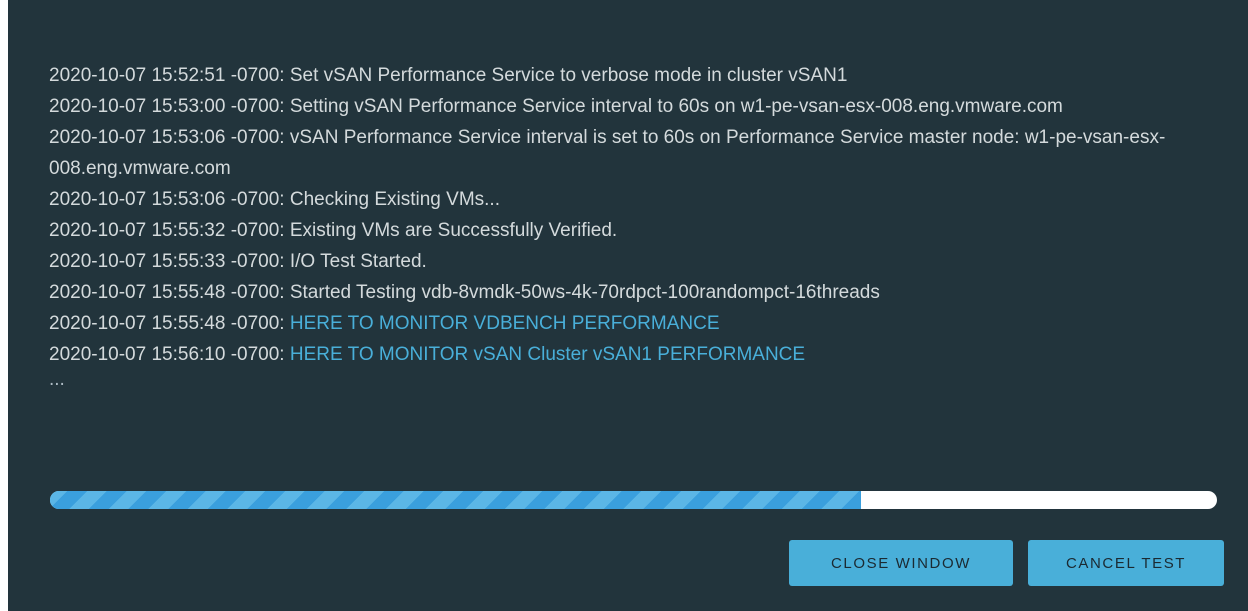 This screenshot has width=1248, height=611. Describe the element at coordinates (901, 563) in the screenshot. I see `close-window-button: CLOSE WINDOW` at that location.